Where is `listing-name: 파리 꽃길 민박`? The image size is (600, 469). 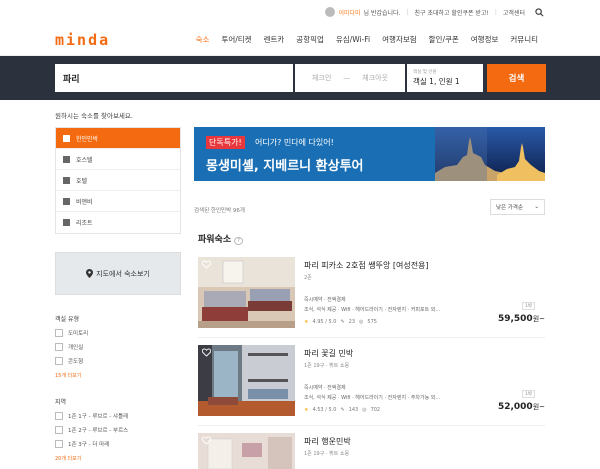 listing-name: 파리 꽃길 민박 is located at coordinates (328, 353).